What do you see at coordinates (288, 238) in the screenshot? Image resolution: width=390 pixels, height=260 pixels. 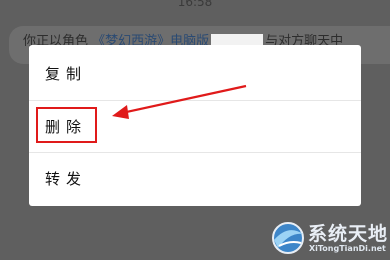 I see `globe-logo-icon` at bounding box center [288, 238].